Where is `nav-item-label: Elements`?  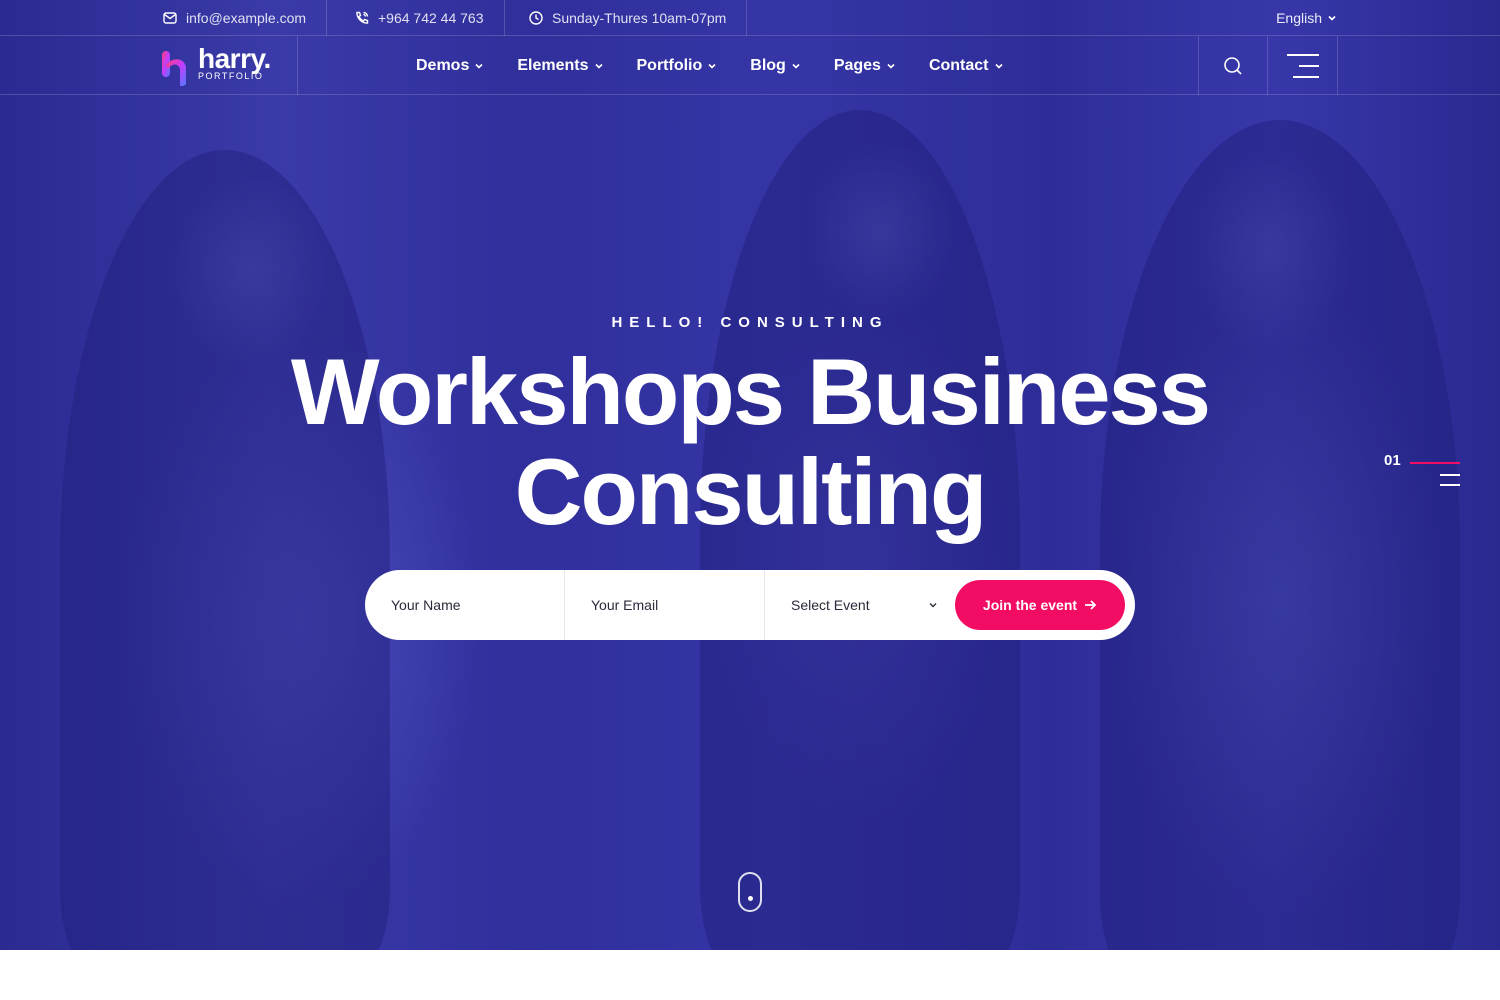
nav-item-label: Elements is located at coordinates (553, 65).